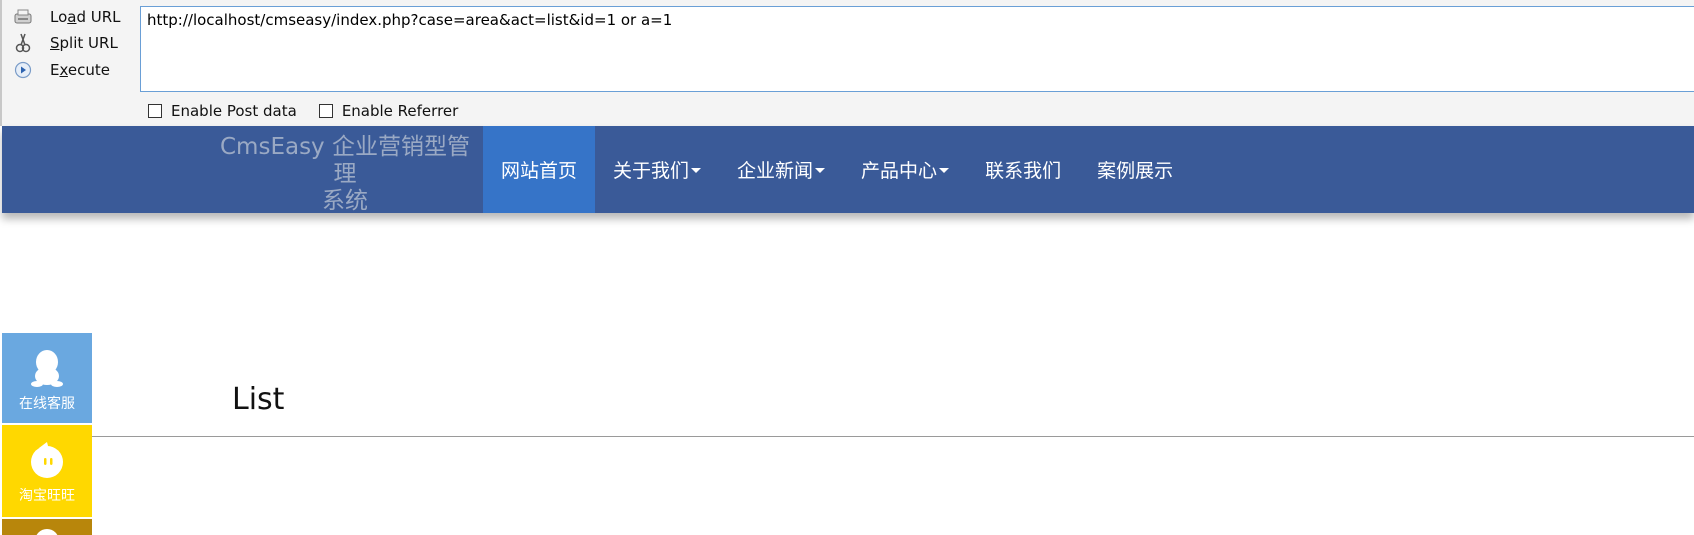  I want to click on nav-item-about: 关于我们, so click(657, 169).